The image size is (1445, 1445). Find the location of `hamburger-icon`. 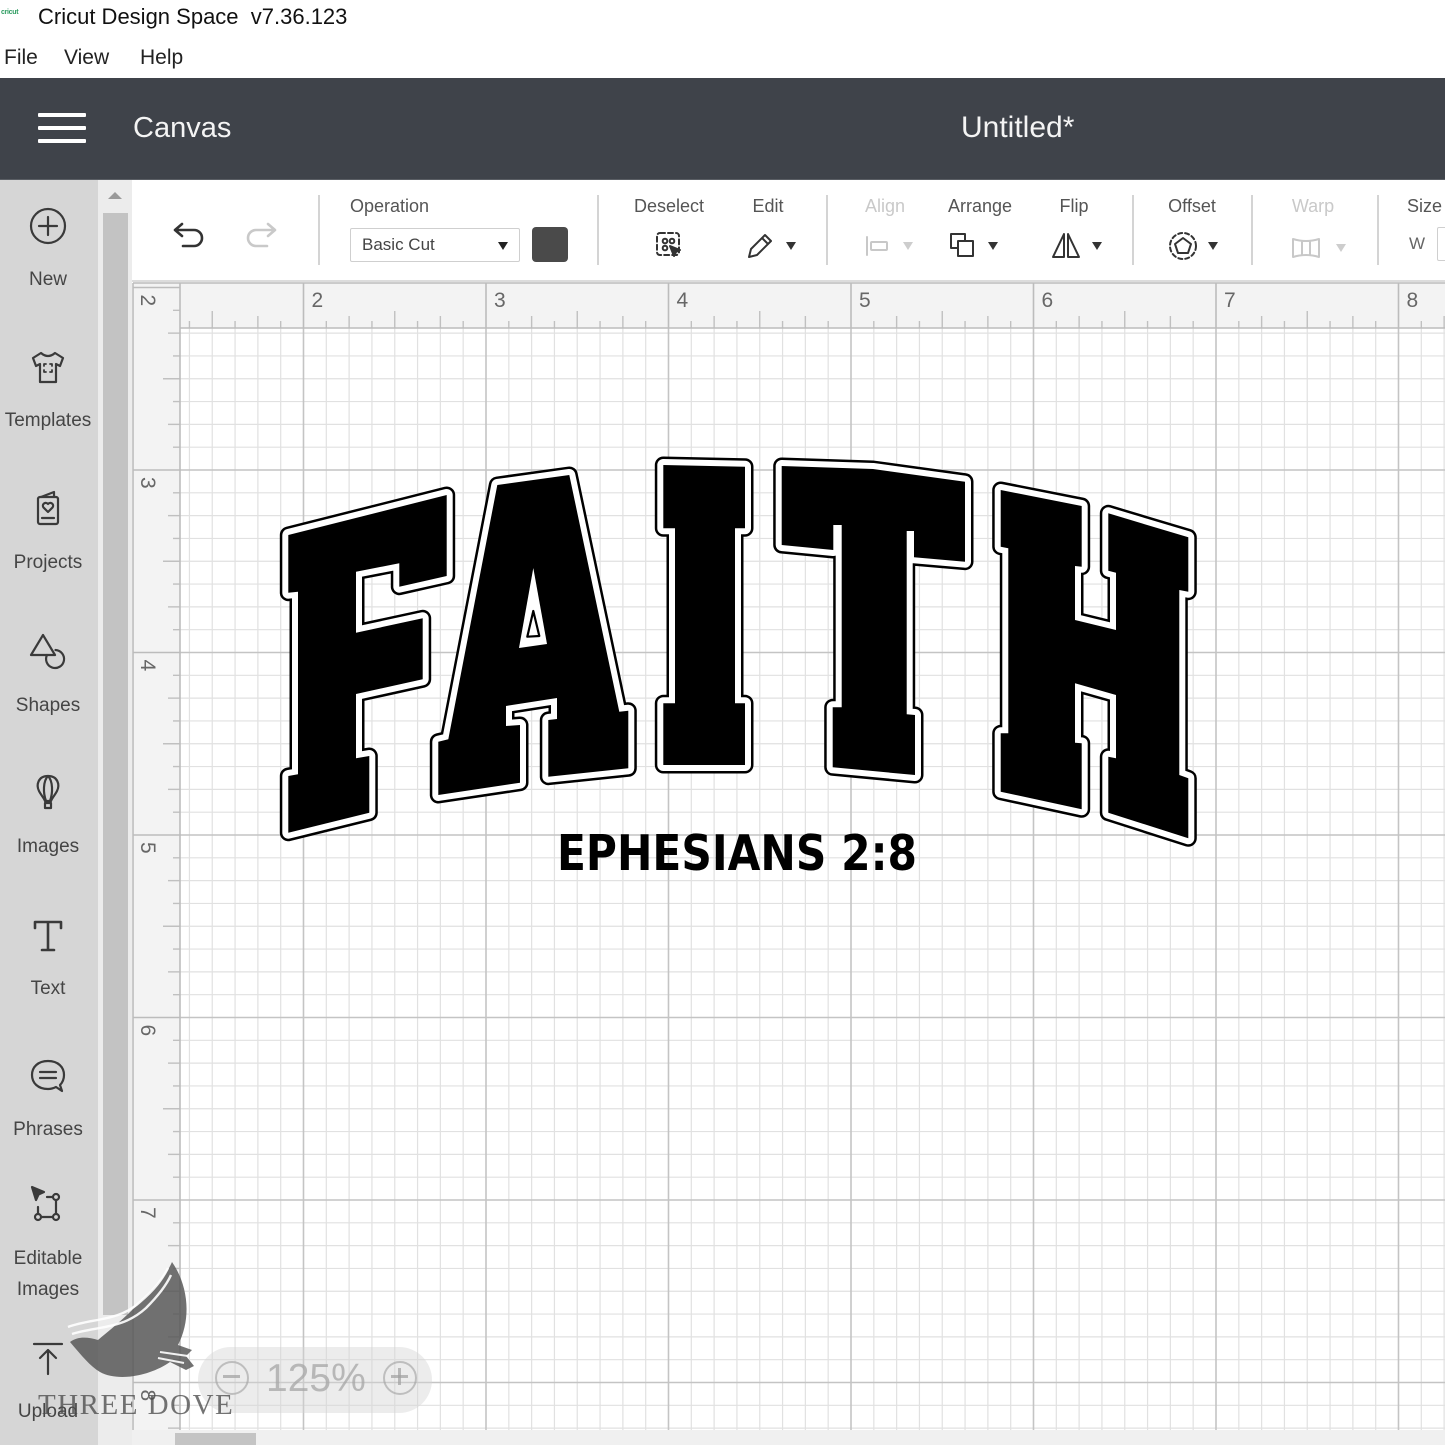

hamburger-icon is located at coordinates (62, 128).